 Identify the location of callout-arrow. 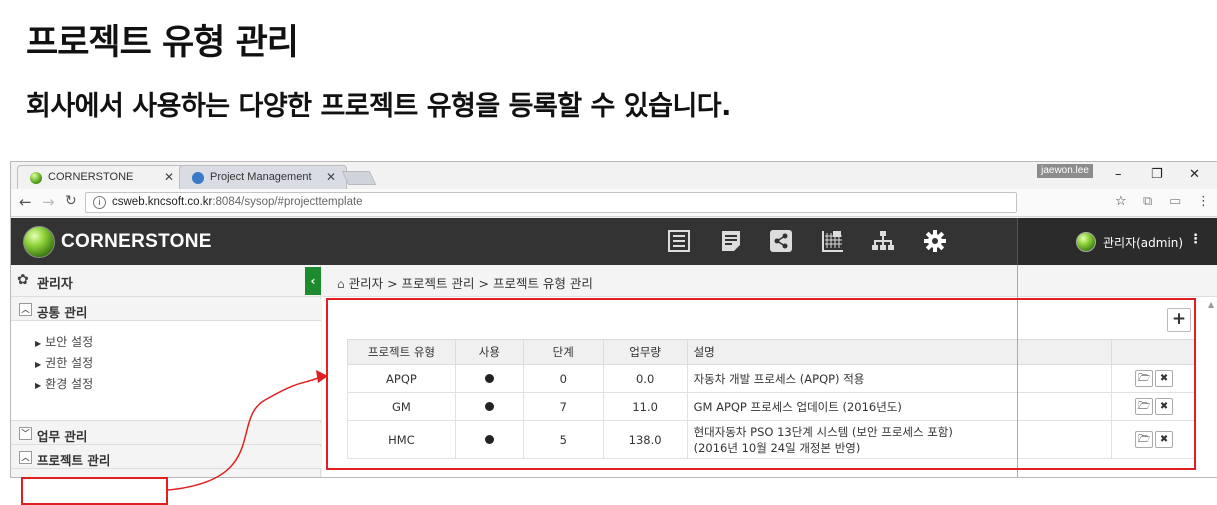
(247, 430).